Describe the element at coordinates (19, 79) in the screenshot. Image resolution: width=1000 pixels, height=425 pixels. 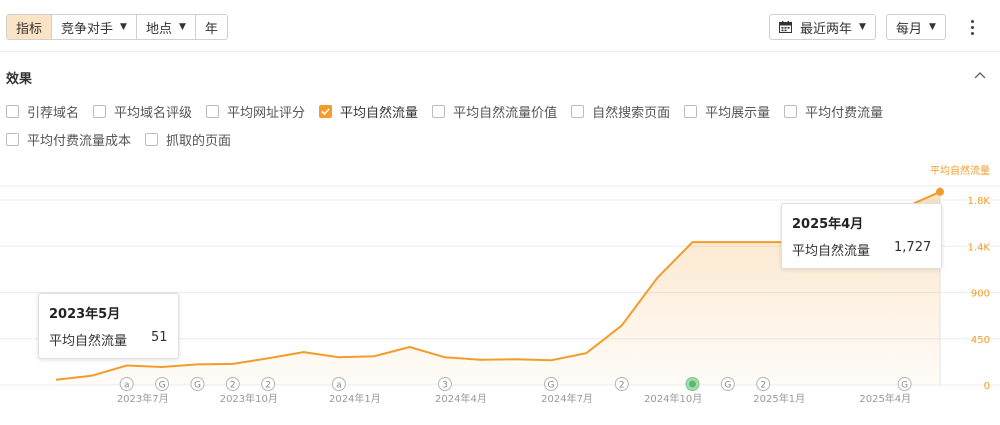
I see `section-title: 效果` at that location.